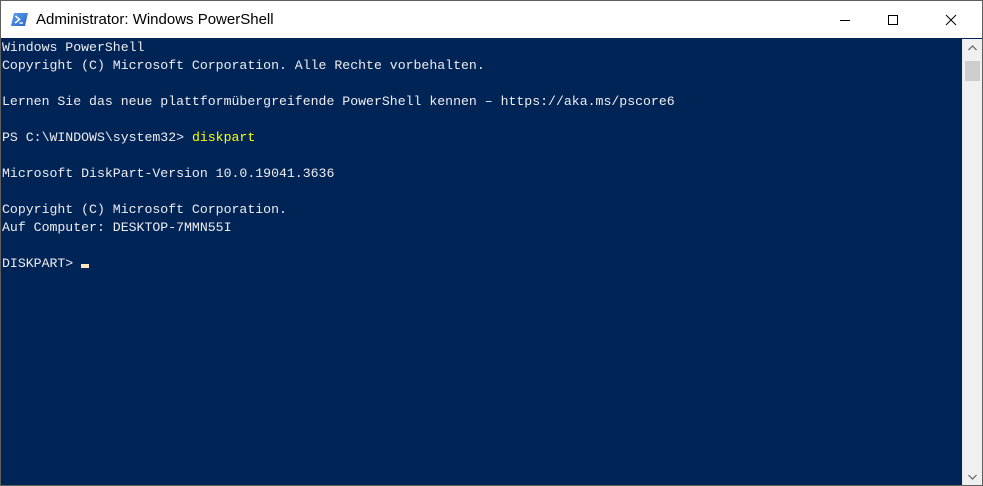 Image resolution: width=983 pixels, height=486 pixels. Describe the element at coordinates (972, 71) in the screenshot. I see `scrollbar-thumb` at that location.